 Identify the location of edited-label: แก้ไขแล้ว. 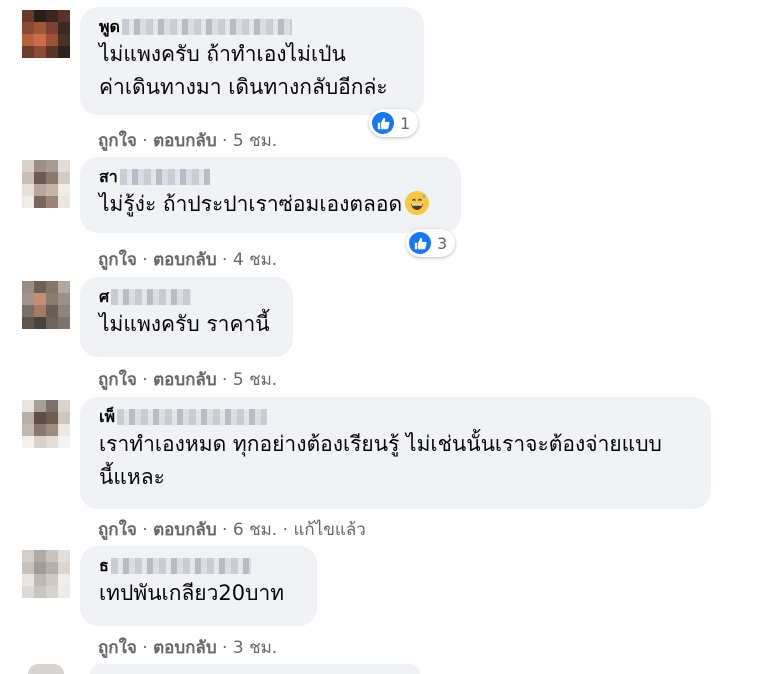
(329, 530).